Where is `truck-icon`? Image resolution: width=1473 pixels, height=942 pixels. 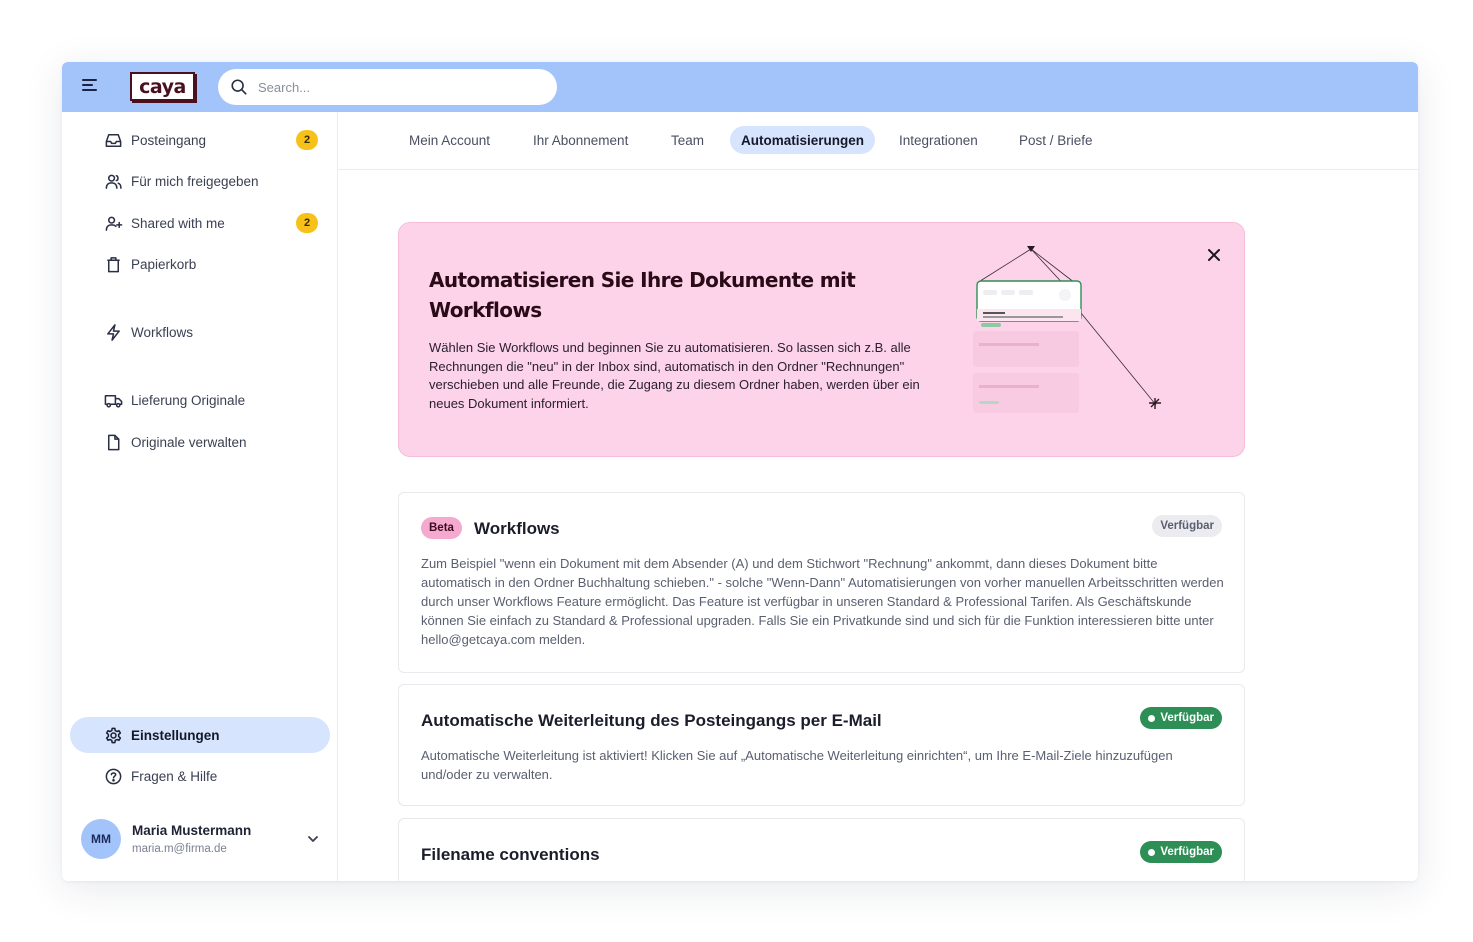 truck-icon is located at coordinates (113, 400).